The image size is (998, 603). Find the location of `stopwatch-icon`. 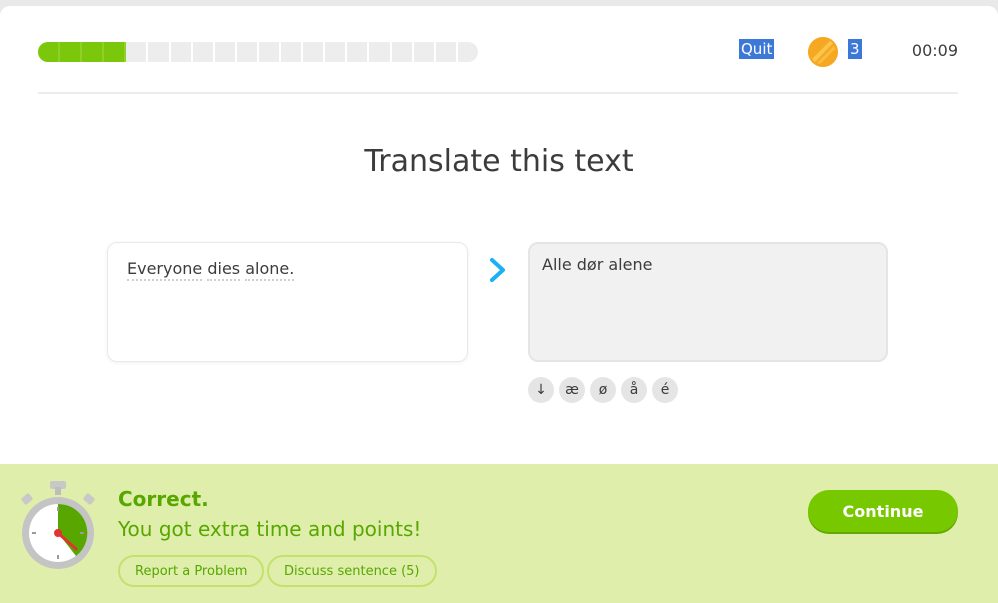

stopwatch-icon is located at coordinates (58, 525).